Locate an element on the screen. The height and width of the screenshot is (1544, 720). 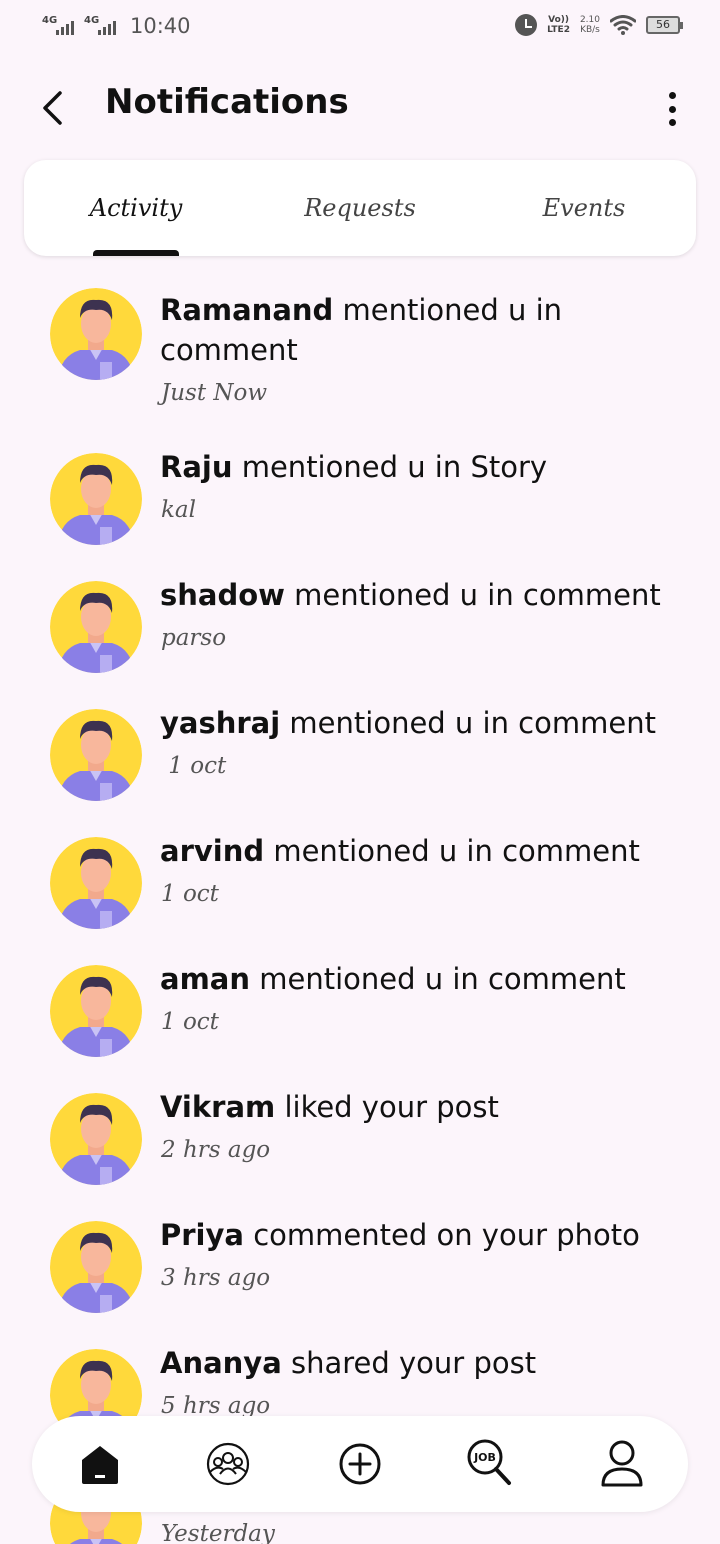
network-speed: 2.10 KB/s is located at coordinates (590, 25).